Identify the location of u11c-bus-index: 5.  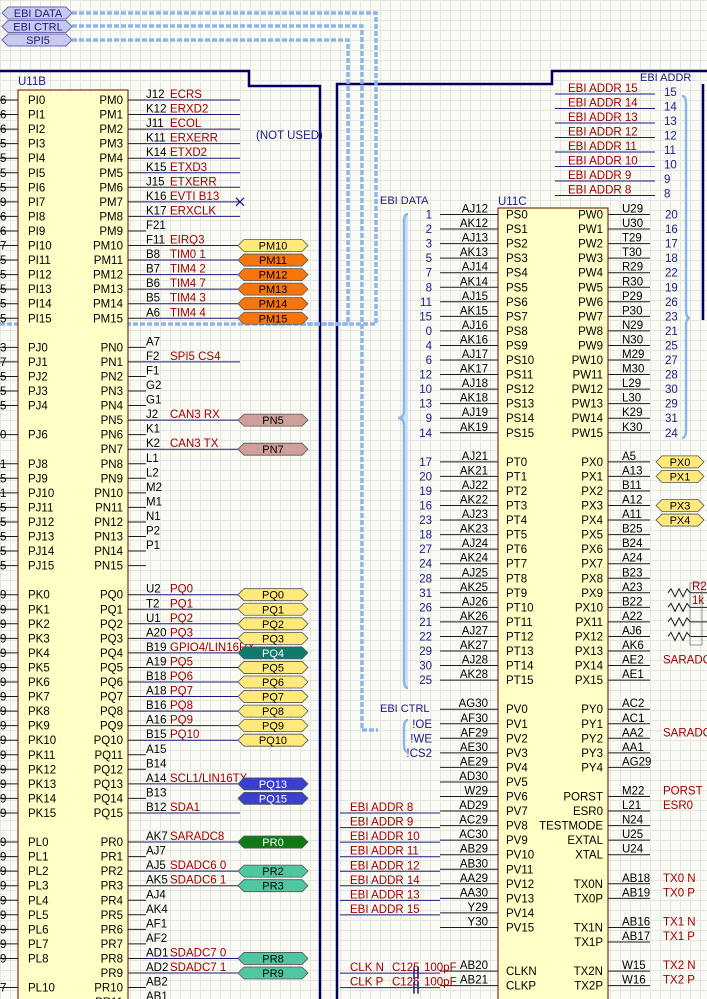
(429, 259).